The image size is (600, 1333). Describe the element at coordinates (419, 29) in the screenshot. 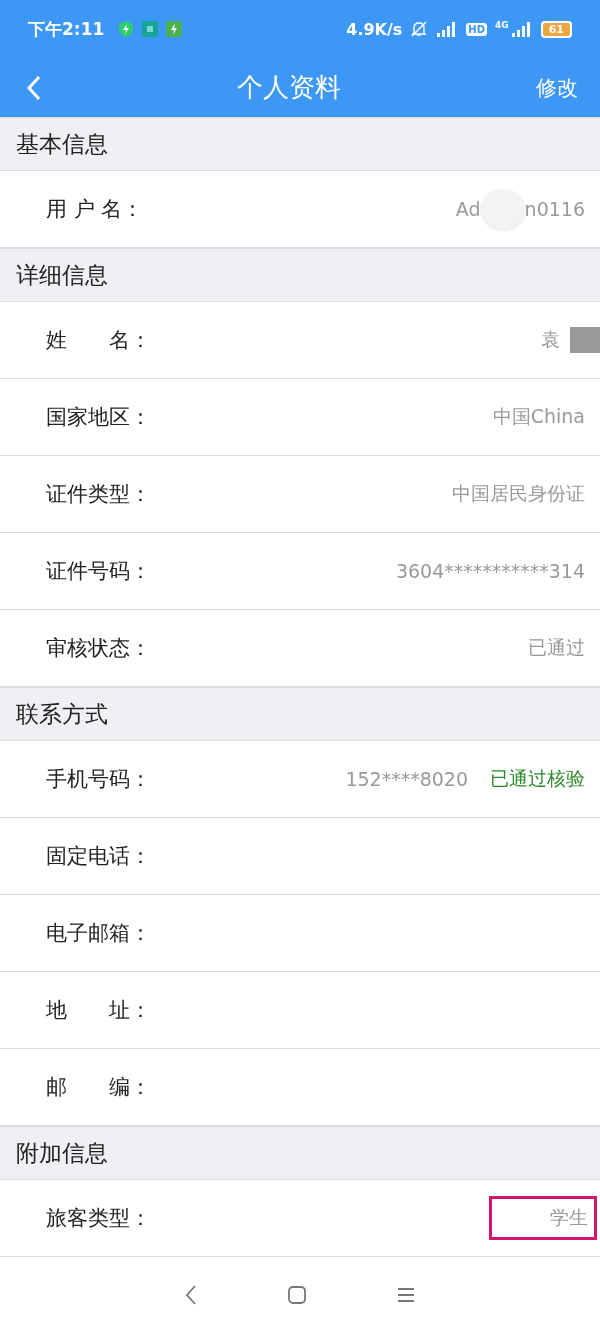

I see `bell-muted-icon` at that location.